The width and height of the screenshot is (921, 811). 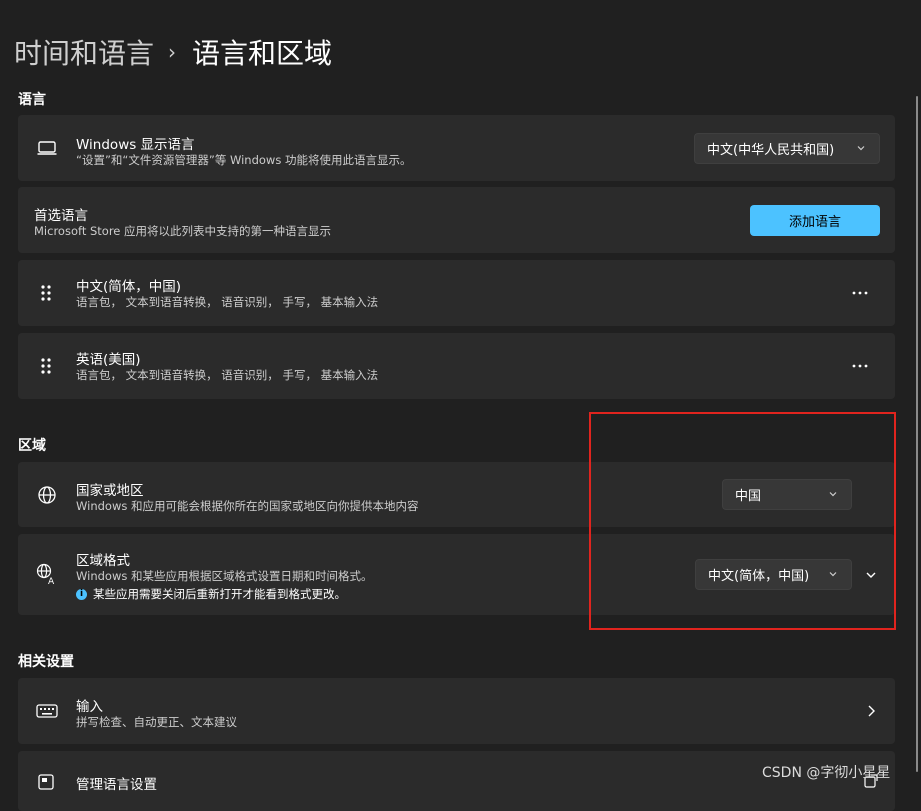 What do you see at coordinates (224, 576) in the screenshot?
I see `regional-format-subtitle: Windows 和某些应用根据区域格式设置日期和时间格式。` at bounding box center [224, 576].